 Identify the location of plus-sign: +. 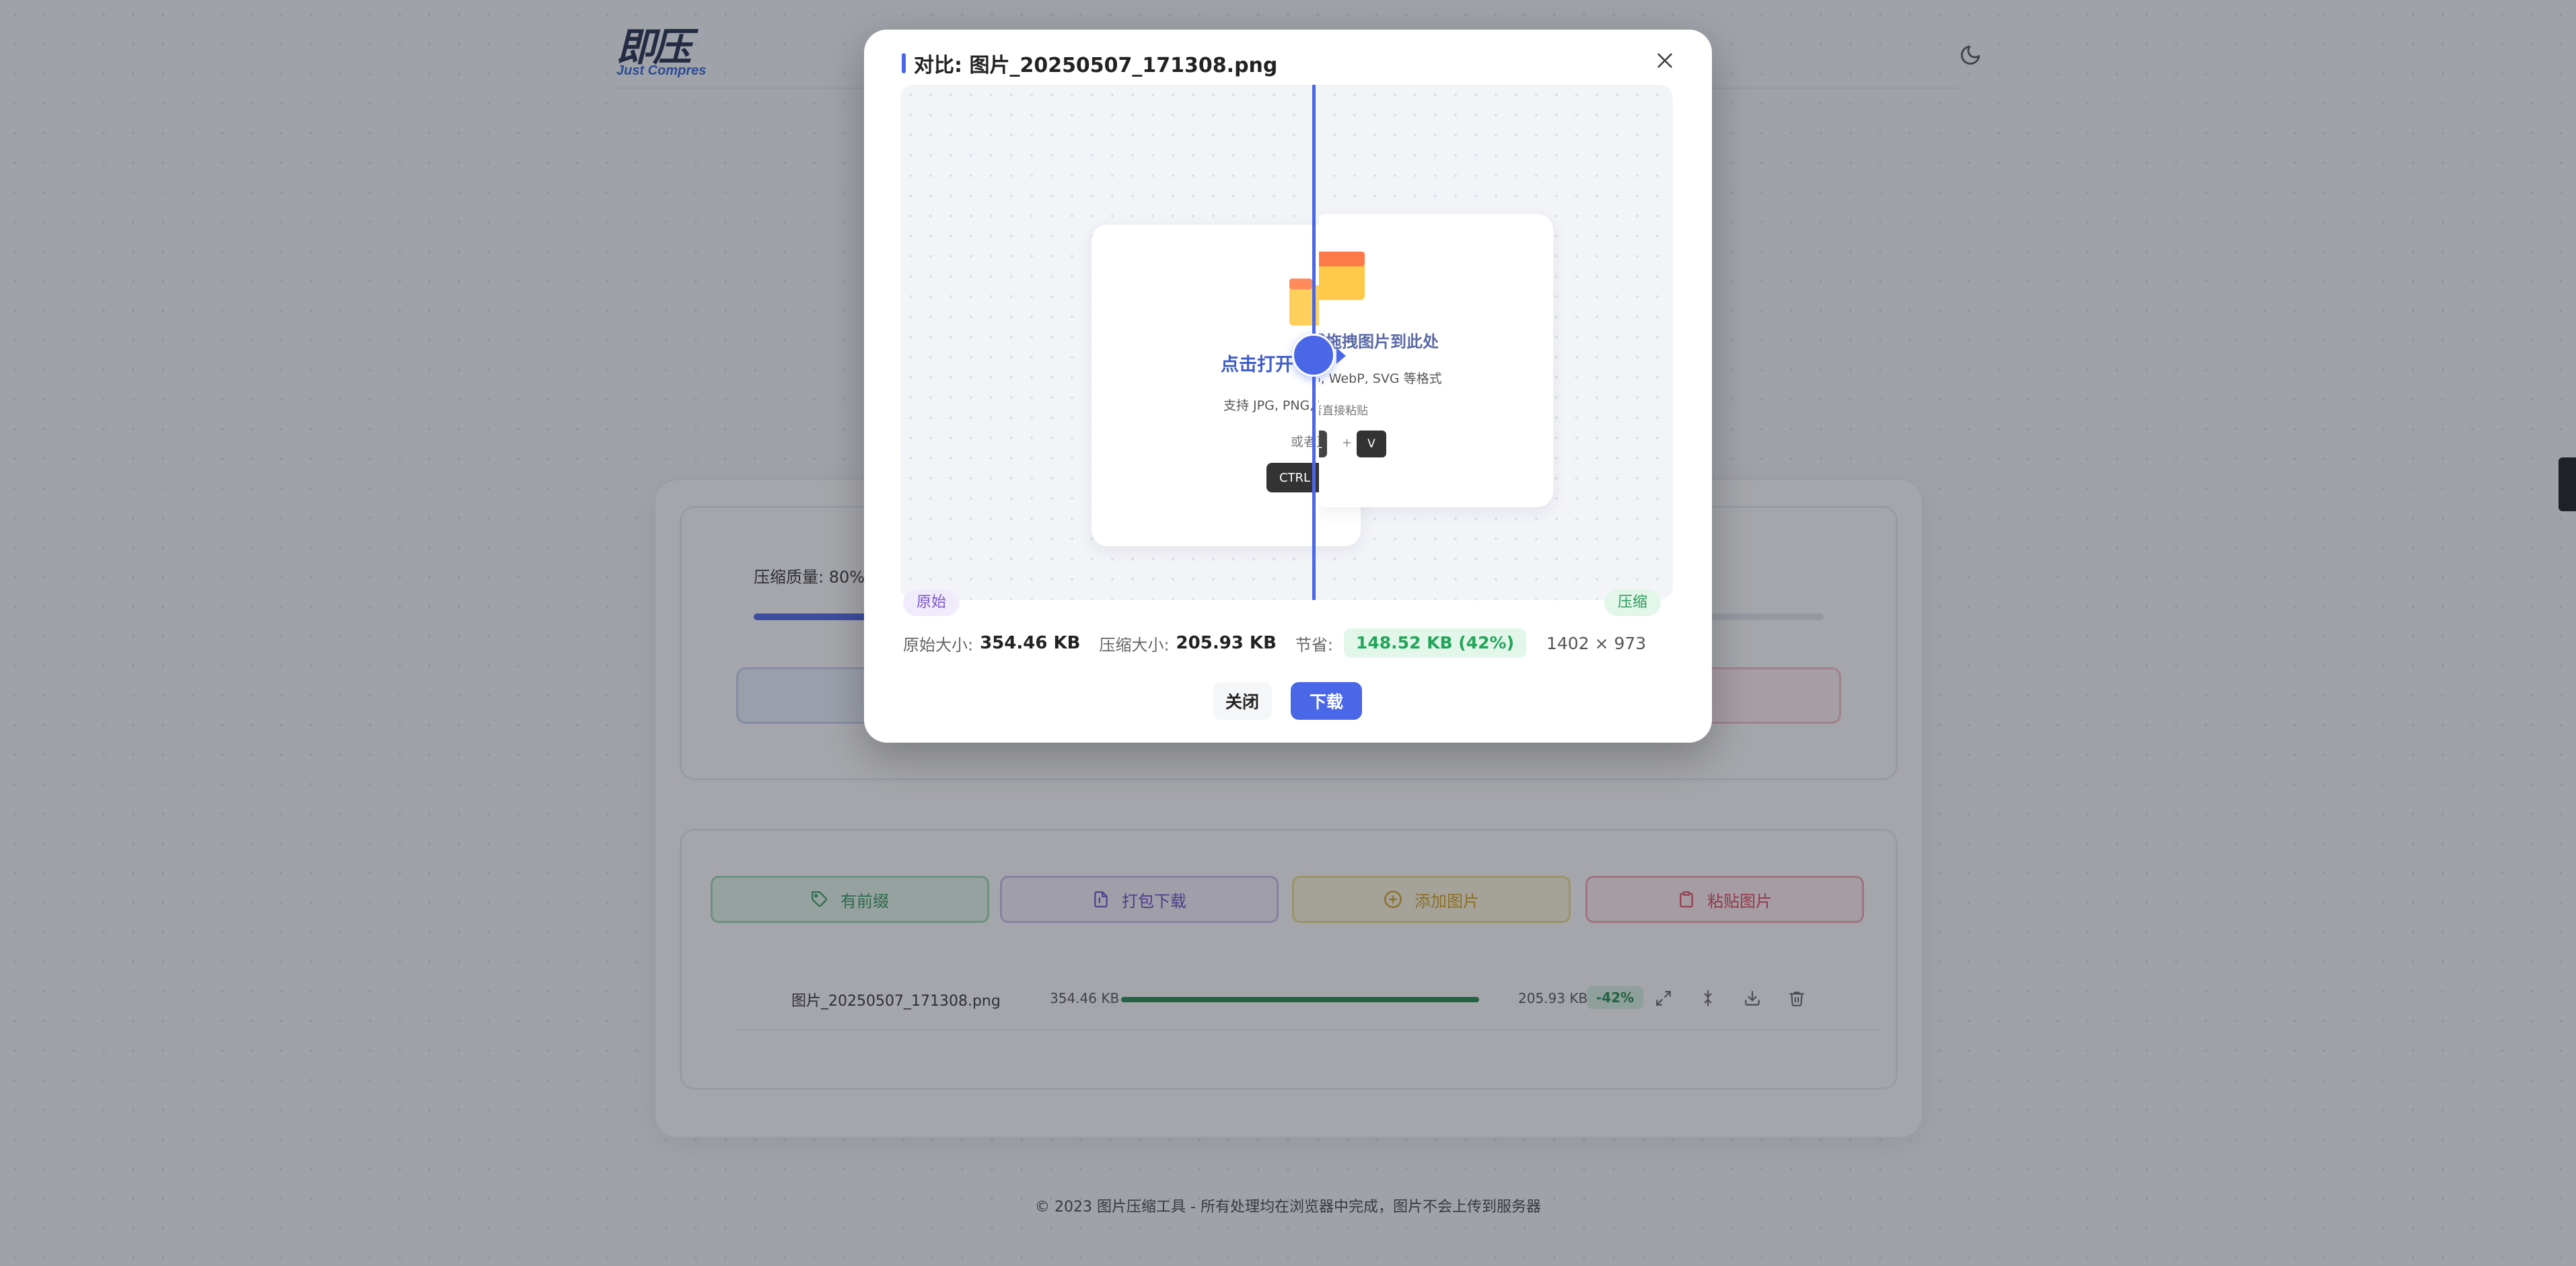
(1347, 443).